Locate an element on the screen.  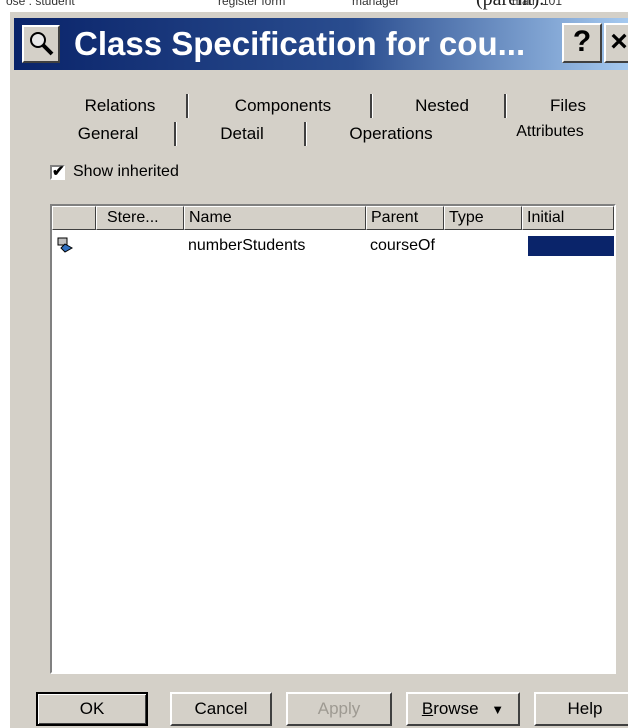
background-text: manager is located at coordinates (376, 4).